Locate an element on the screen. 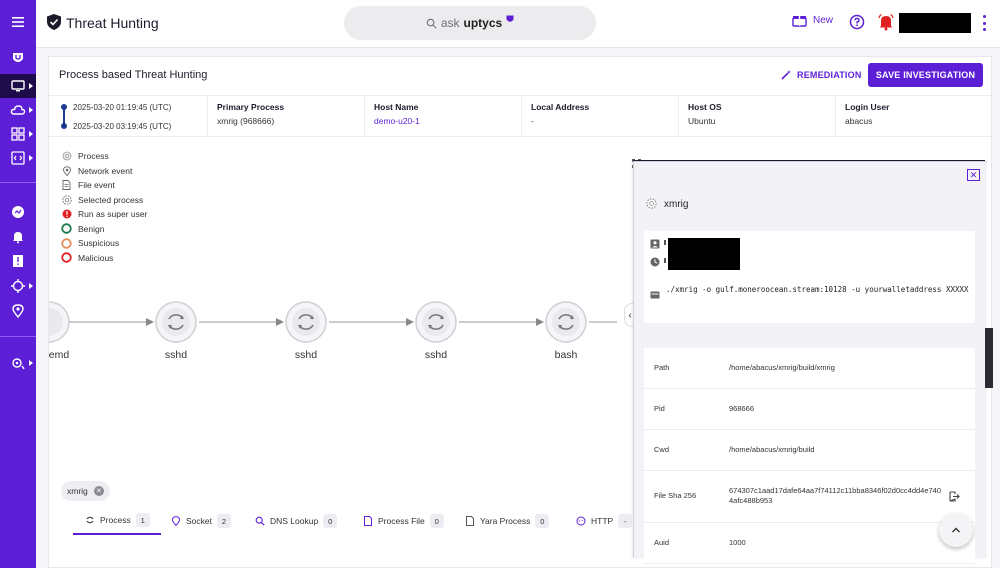 The width and height of the screenshot is (1000, 568). host-name-column: Host Name demo-u20-1 is located at coordinates (442, 116).